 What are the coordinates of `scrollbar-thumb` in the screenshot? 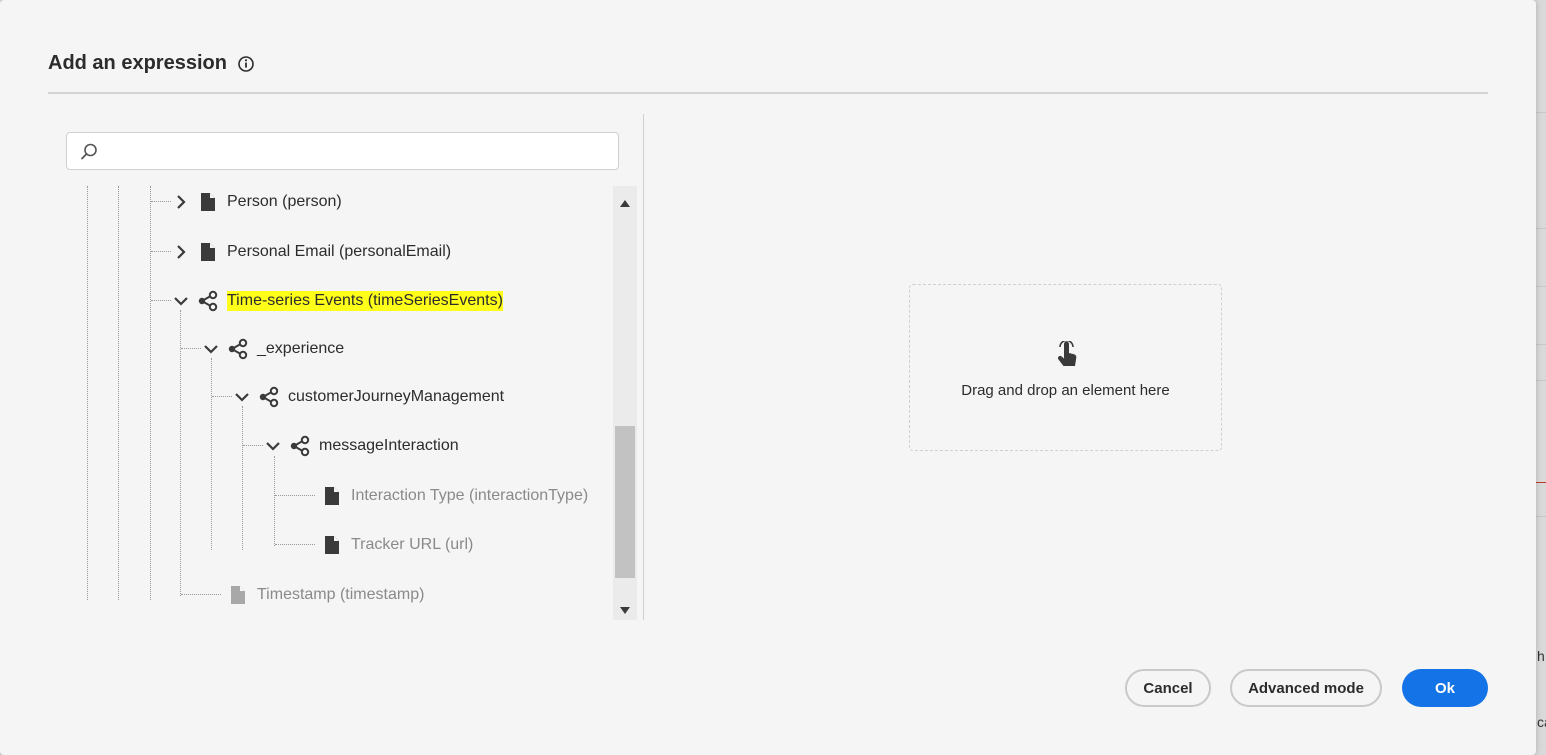 It's located at (625, 502).